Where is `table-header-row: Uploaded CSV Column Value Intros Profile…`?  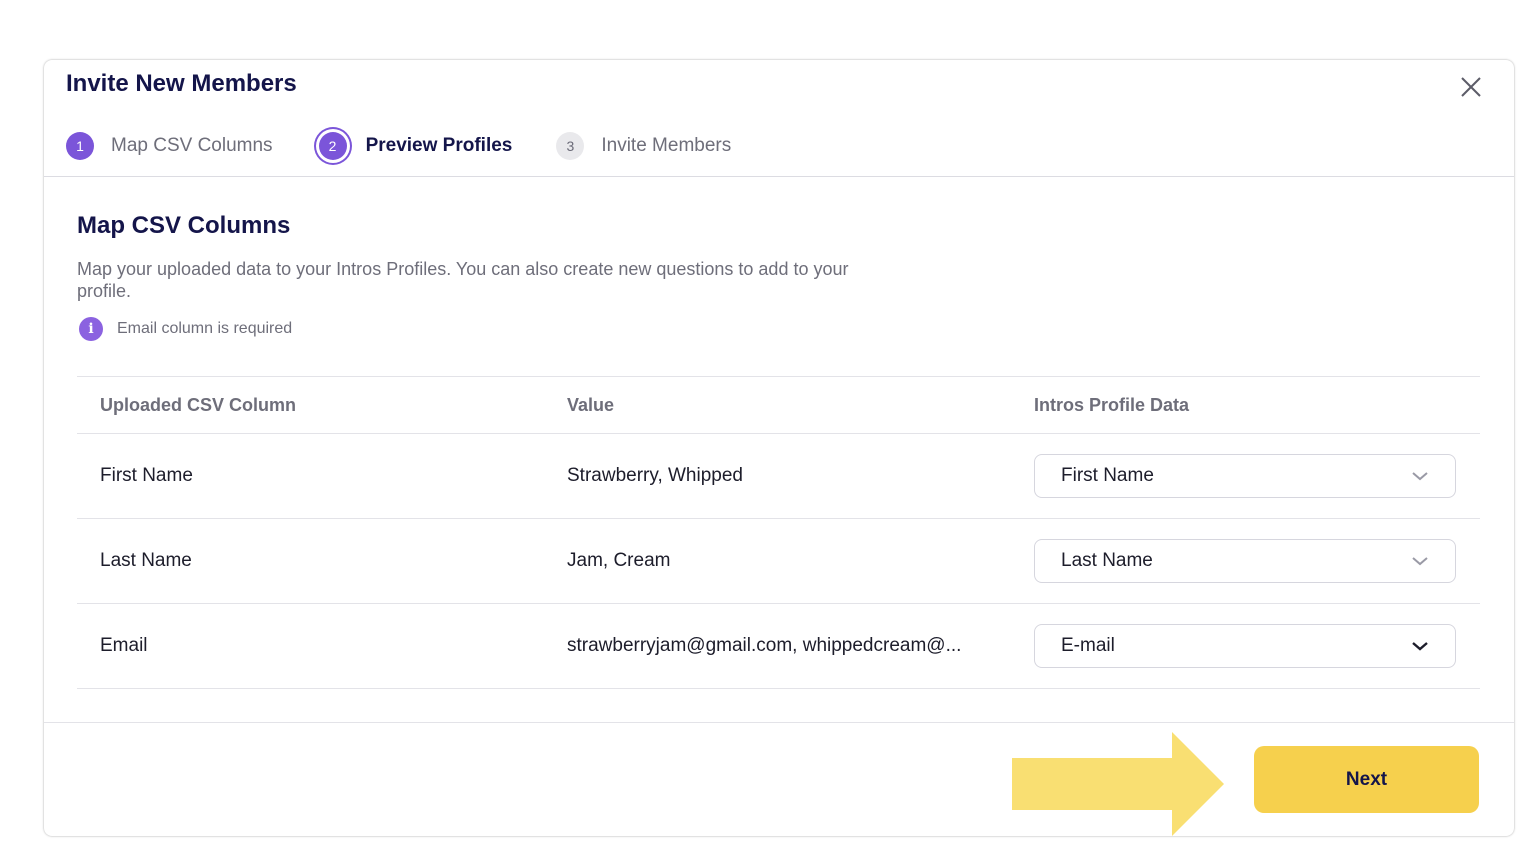
table-header-row: Uploaded CSV Column Value Intros Profile… is located at coordinates (778, 404).